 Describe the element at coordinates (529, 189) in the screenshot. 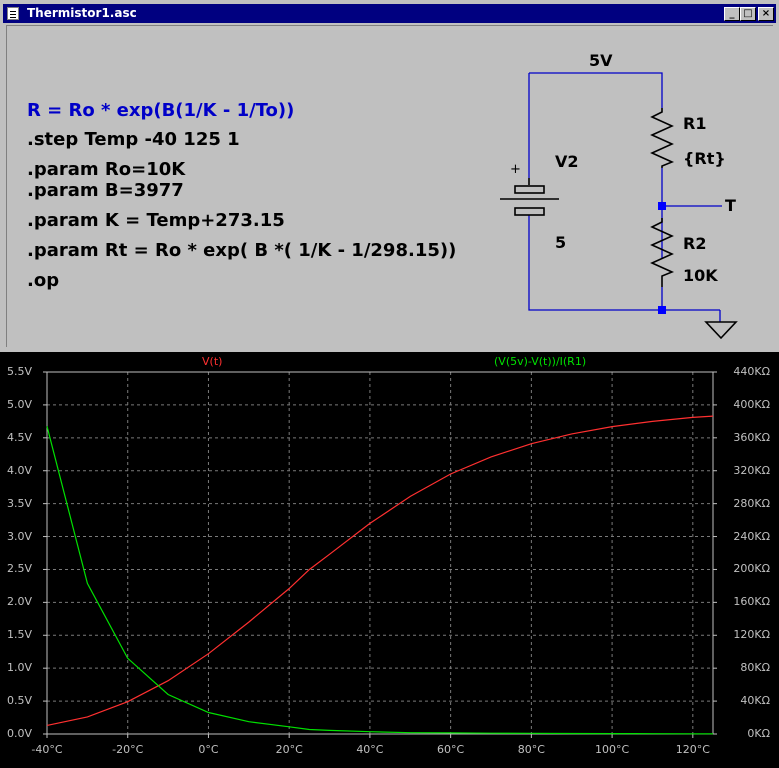

I see `battery-plate-top` at that location.